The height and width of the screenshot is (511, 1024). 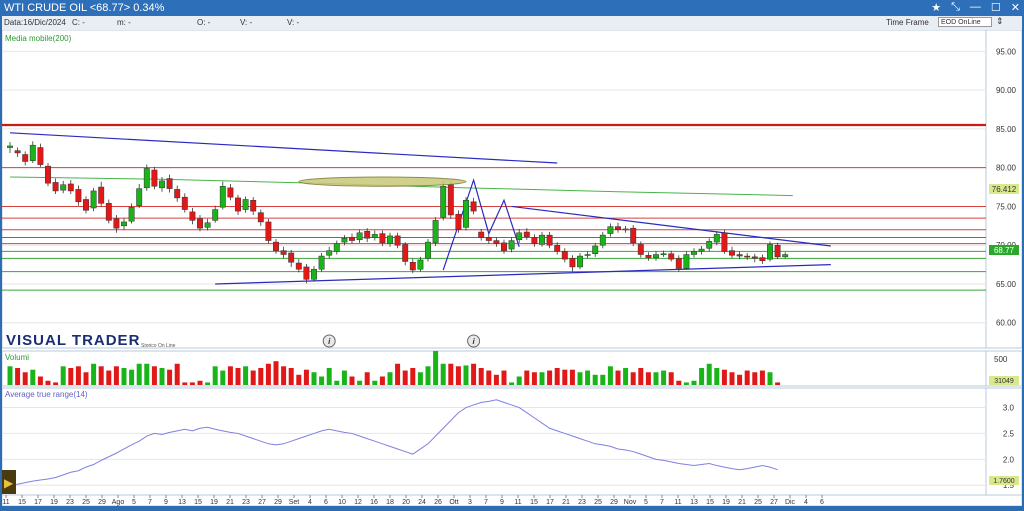 I want to click on minimize-icon: —, so click(x=975, y=7).